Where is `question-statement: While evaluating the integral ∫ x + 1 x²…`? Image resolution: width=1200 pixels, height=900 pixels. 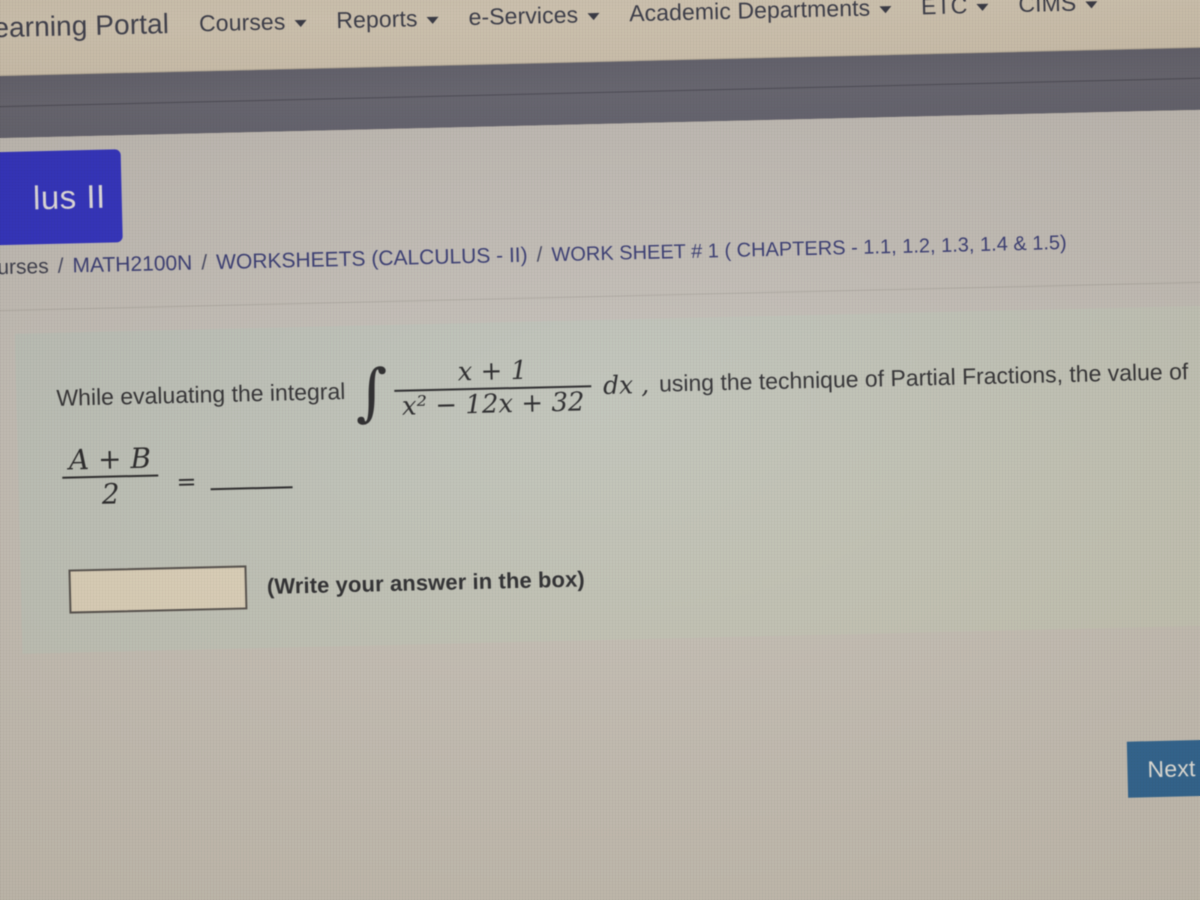
question-statement: While evaluating the integral ∫ x + 1 x²… is located at coordinates (628, 385).